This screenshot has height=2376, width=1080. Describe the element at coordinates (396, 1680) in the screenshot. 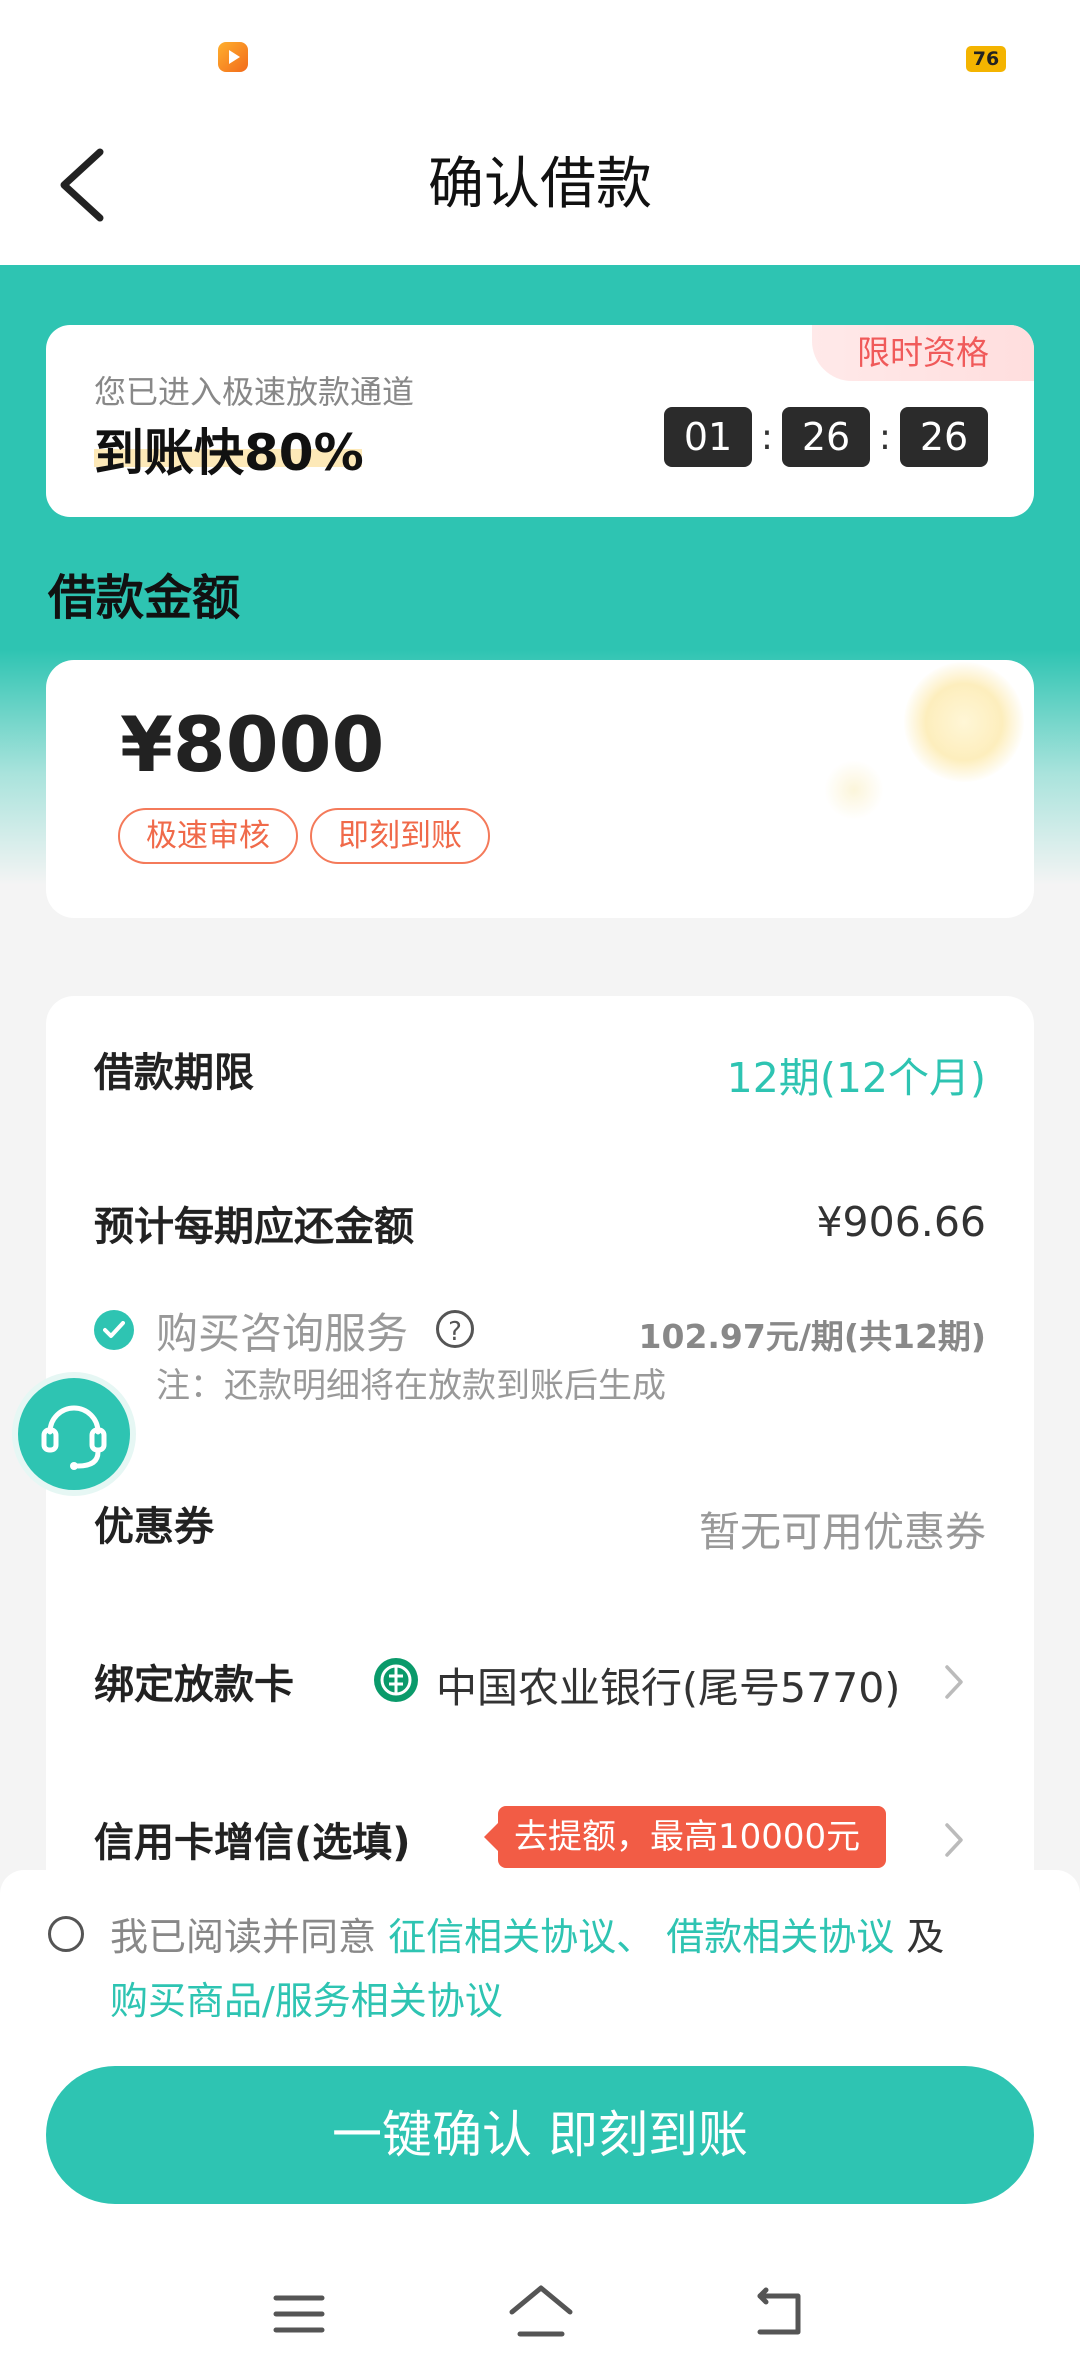

I see `abc-bank-icon` at that location.